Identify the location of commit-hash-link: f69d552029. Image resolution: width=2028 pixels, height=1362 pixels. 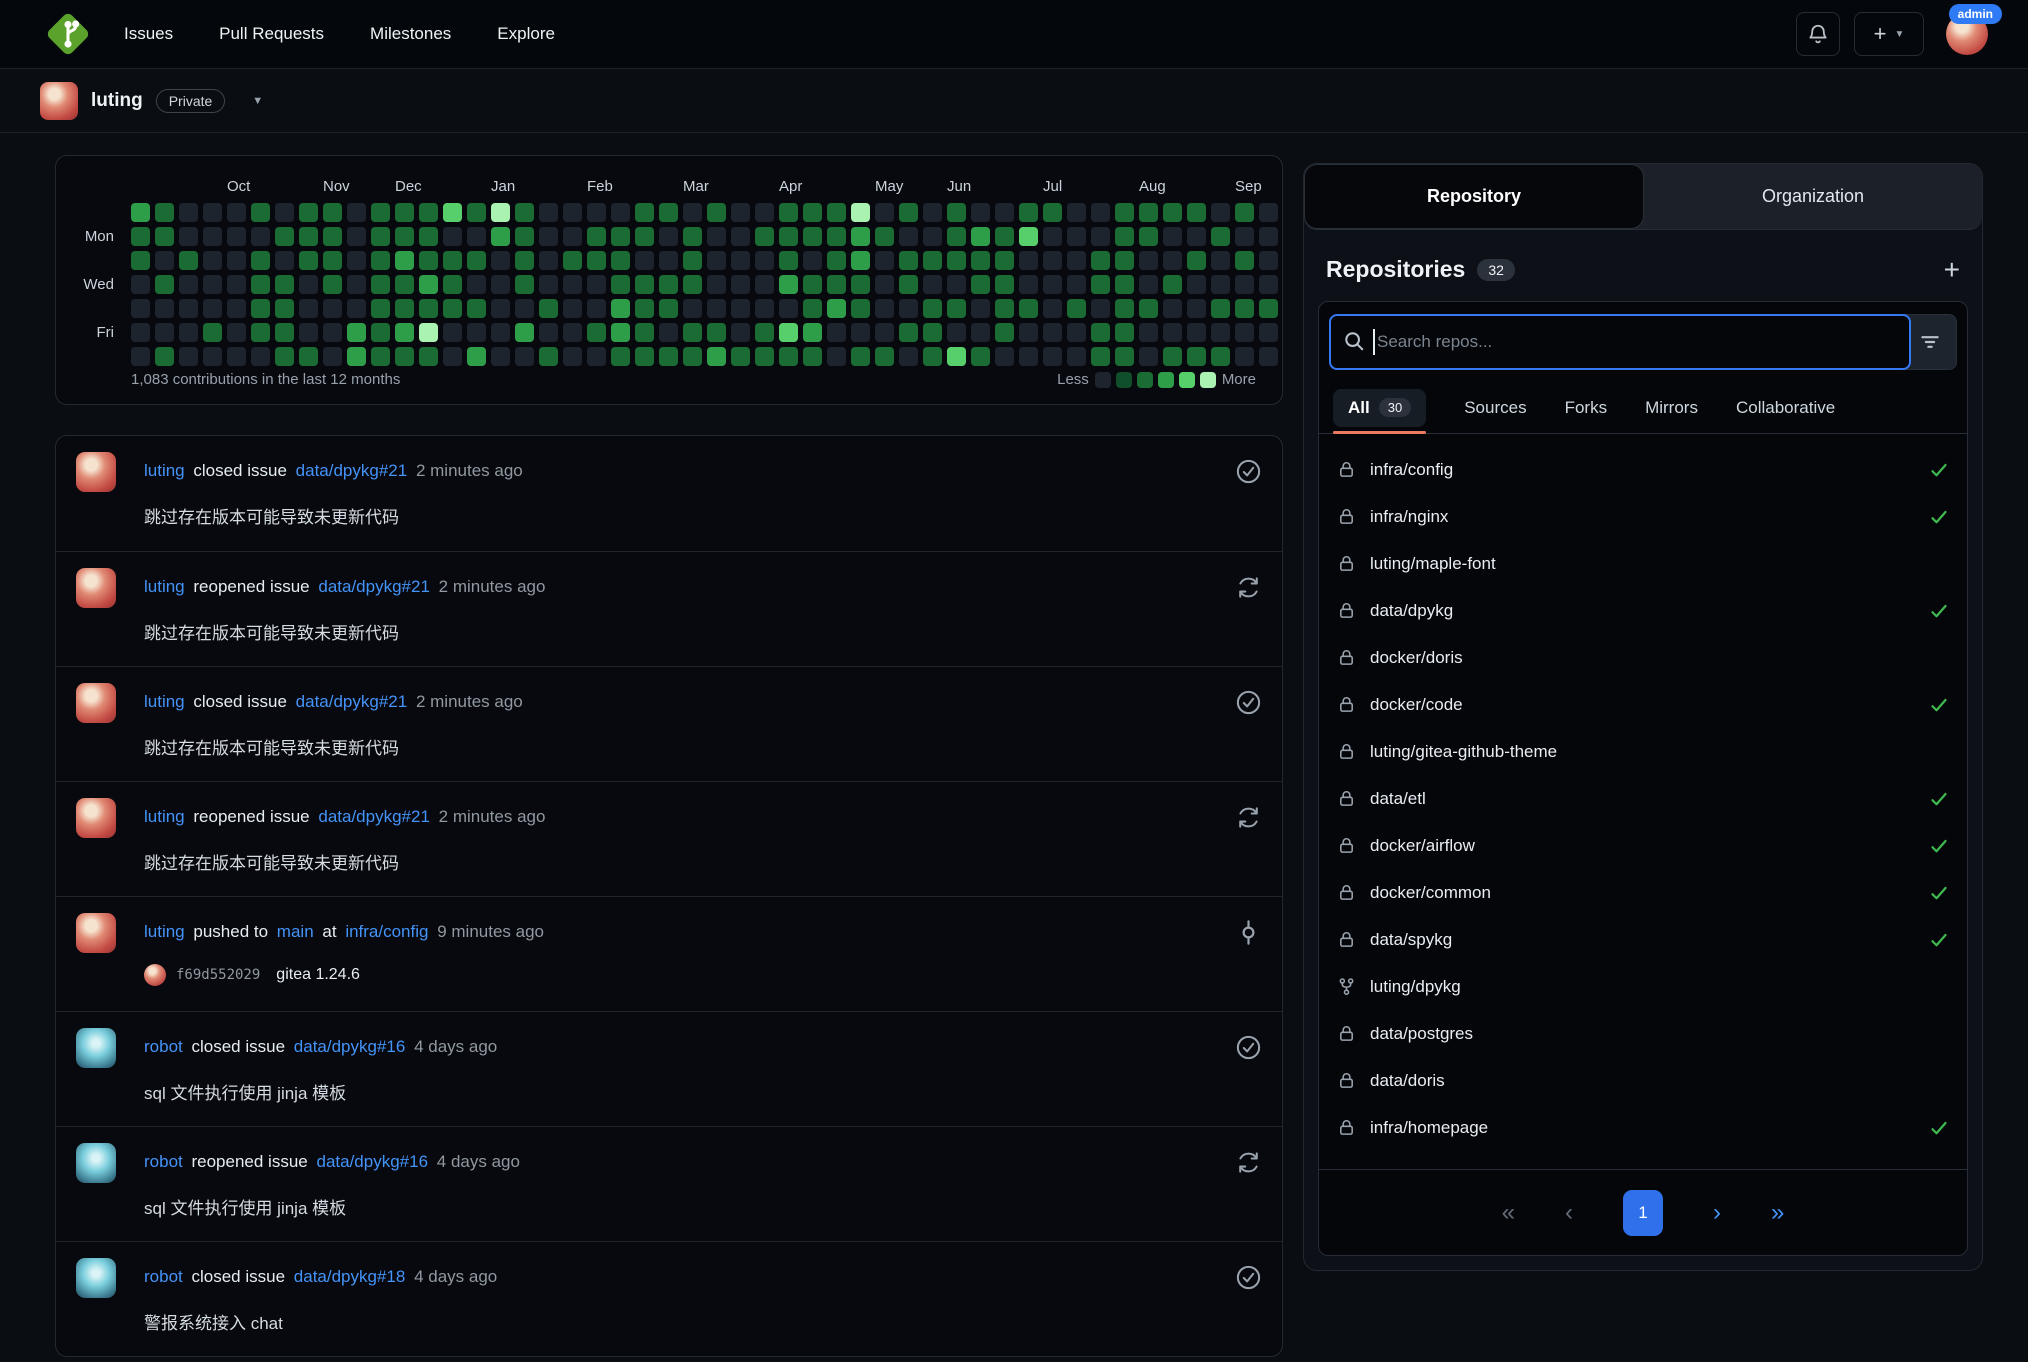
(218, 975).